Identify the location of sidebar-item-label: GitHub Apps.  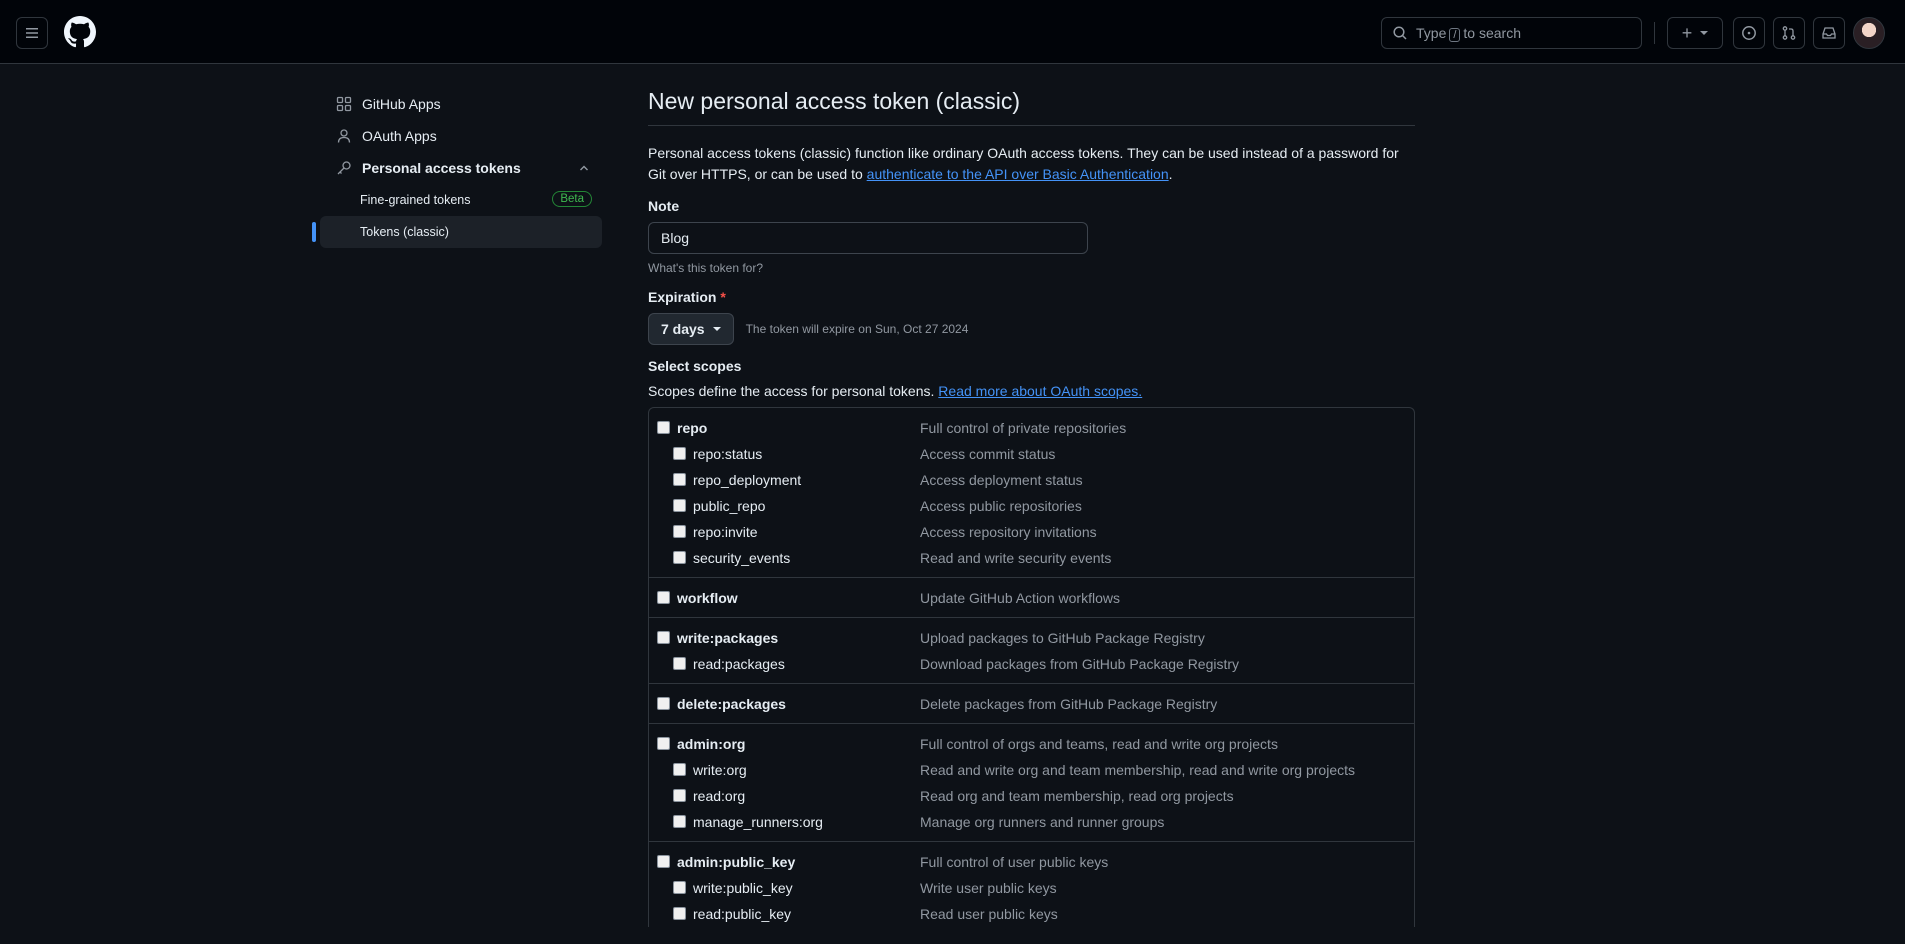
(401, 104).